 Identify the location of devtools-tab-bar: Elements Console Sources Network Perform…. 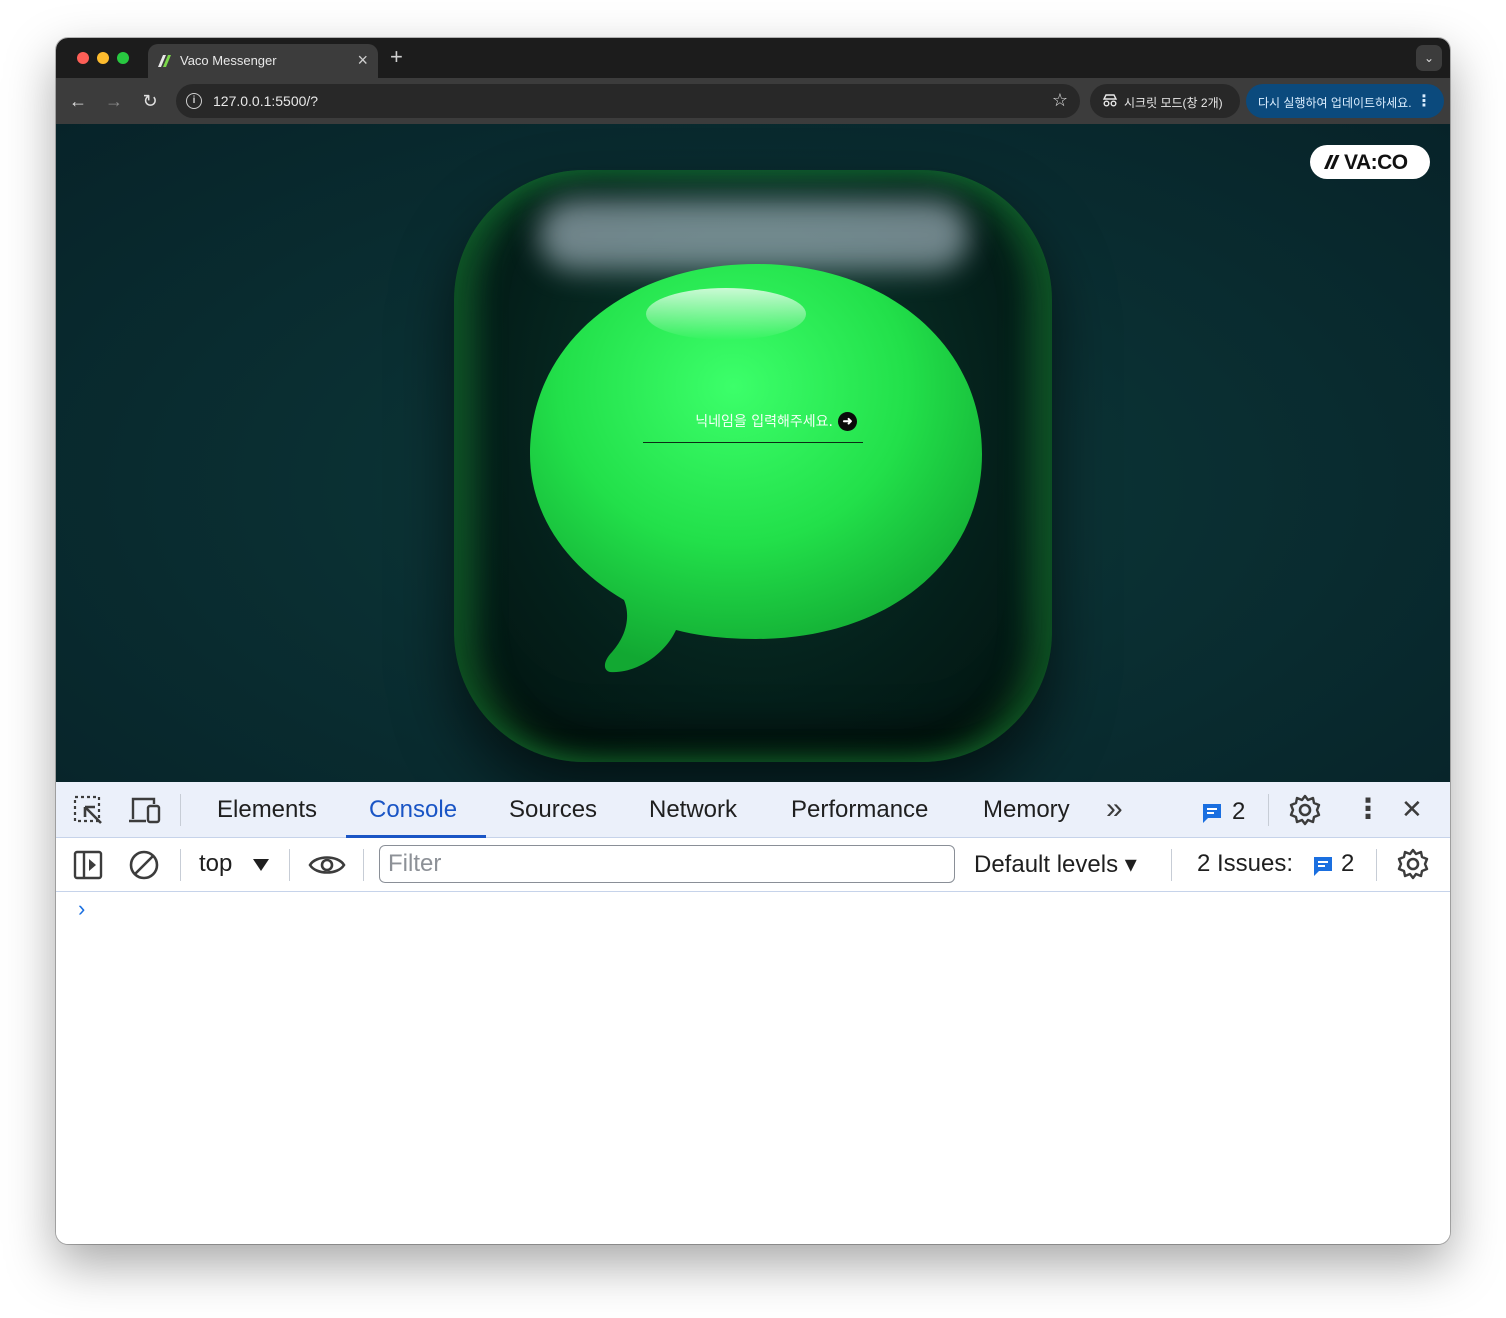
(753, 810).